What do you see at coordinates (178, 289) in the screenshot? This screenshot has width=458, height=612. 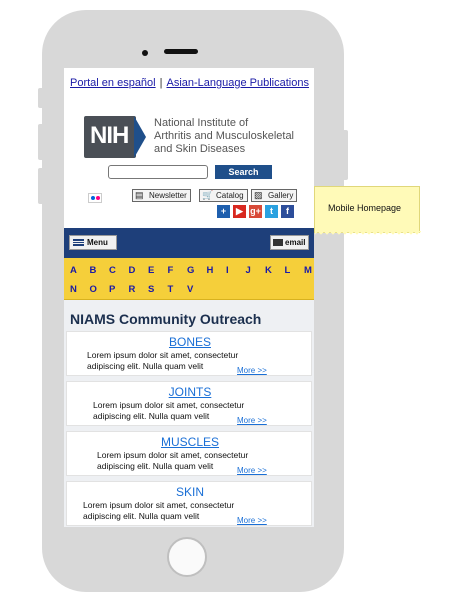 I see `letter-link: T` at bounding box center [178, 289].